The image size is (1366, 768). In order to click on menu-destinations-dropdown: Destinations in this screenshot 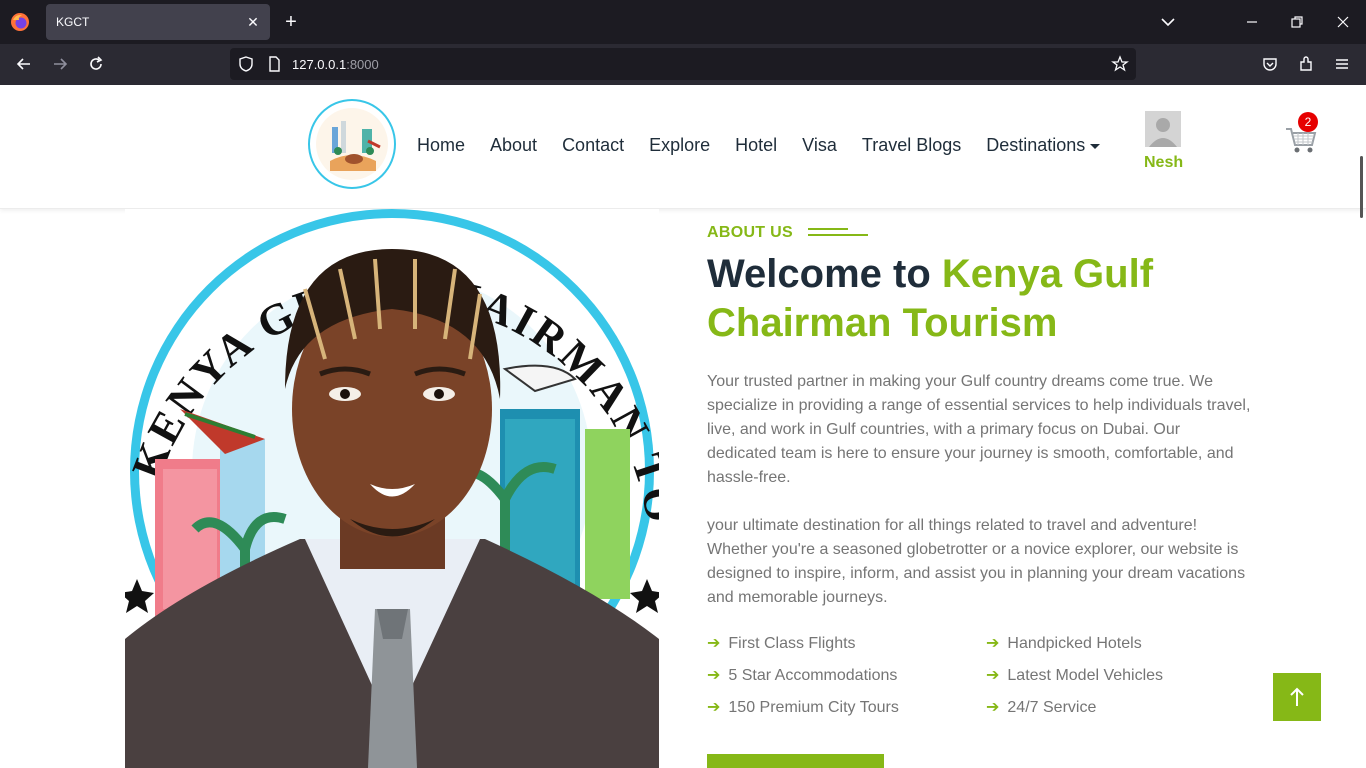, I will do `click(1043, 147)`.